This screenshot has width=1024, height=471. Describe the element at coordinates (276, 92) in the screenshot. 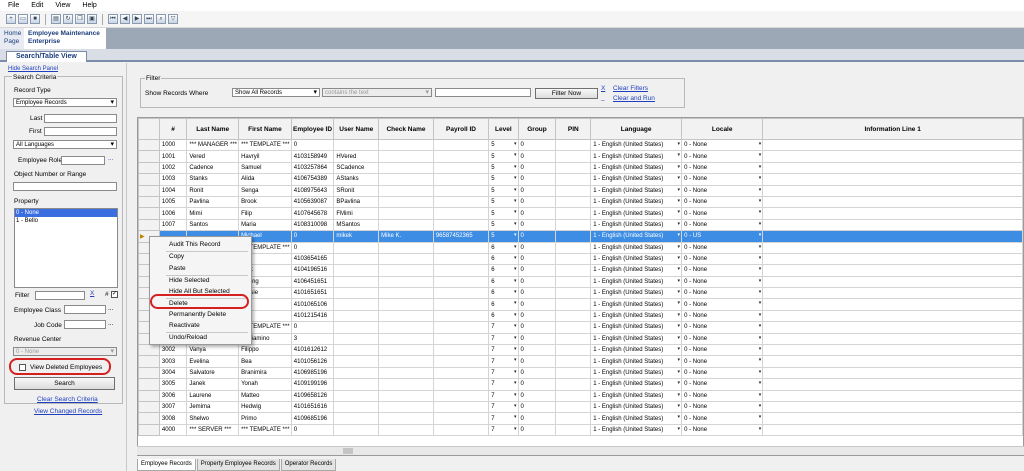

I see `filter-field-select: Show All Records` at that location.